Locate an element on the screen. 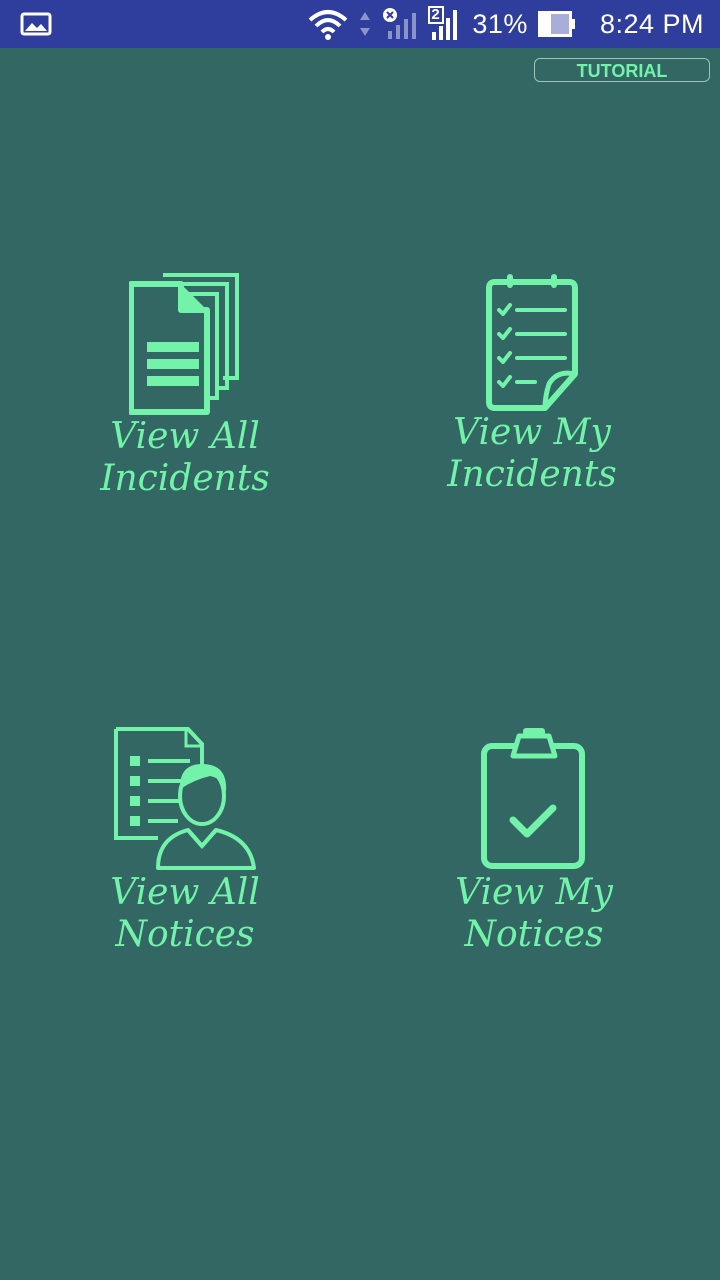  view-all-incidents-tile: View All Incidents is located at coordinates (185, 385).